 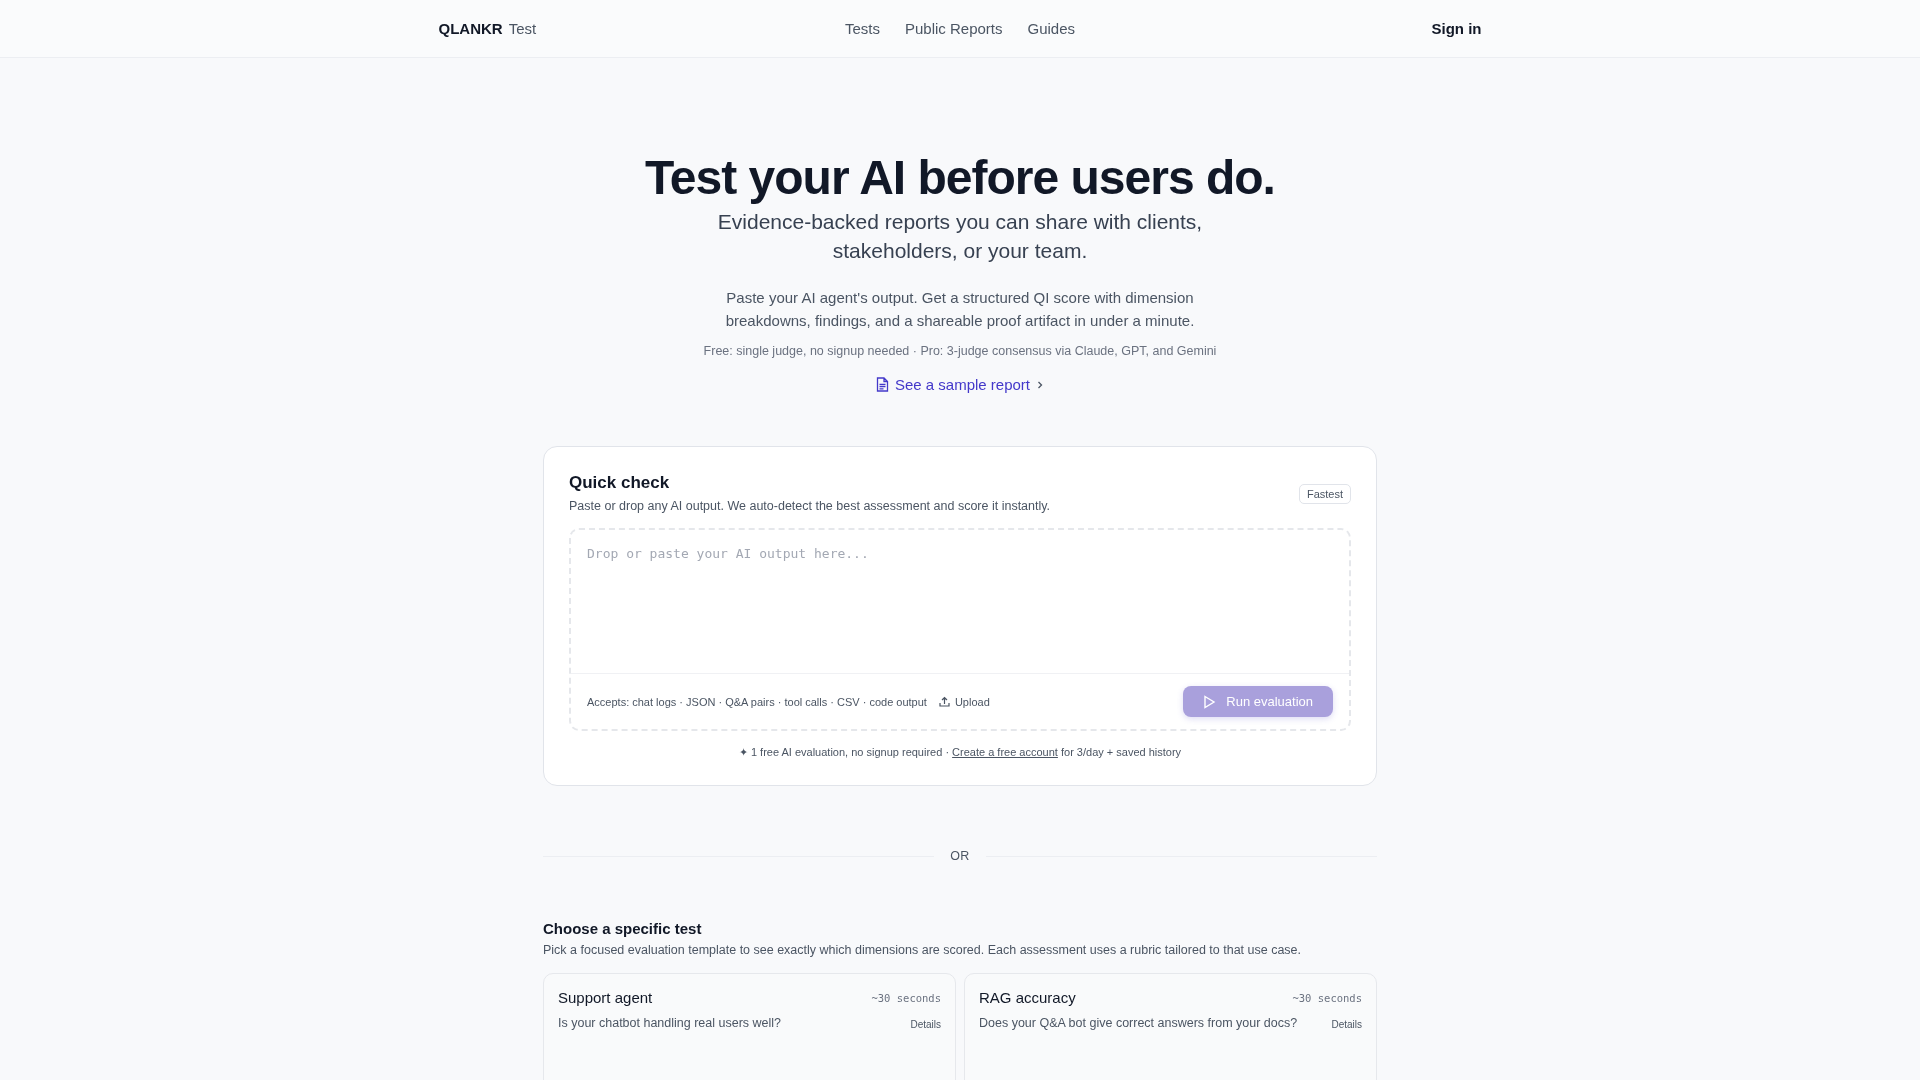 What do you see at coordinates (620, 483) in the screenshot?
I see `card-title: Quick check` at bounding box center [620, 483].